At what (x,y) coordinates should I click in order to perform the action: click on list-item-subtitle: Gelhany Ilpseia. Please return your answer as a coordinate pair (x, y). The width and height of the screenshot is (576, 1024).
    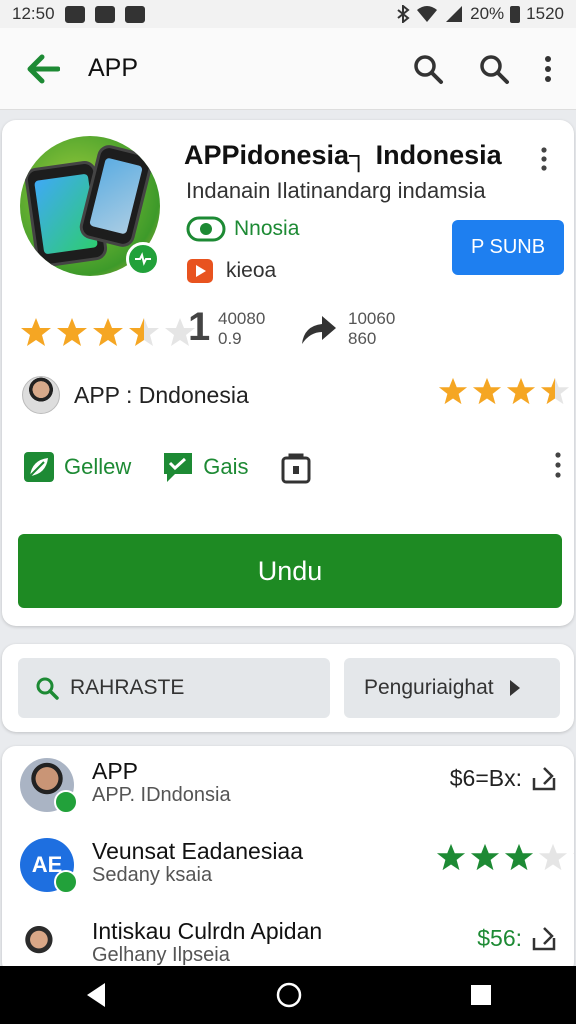
    Looking at the image, I should click on (161, 955).